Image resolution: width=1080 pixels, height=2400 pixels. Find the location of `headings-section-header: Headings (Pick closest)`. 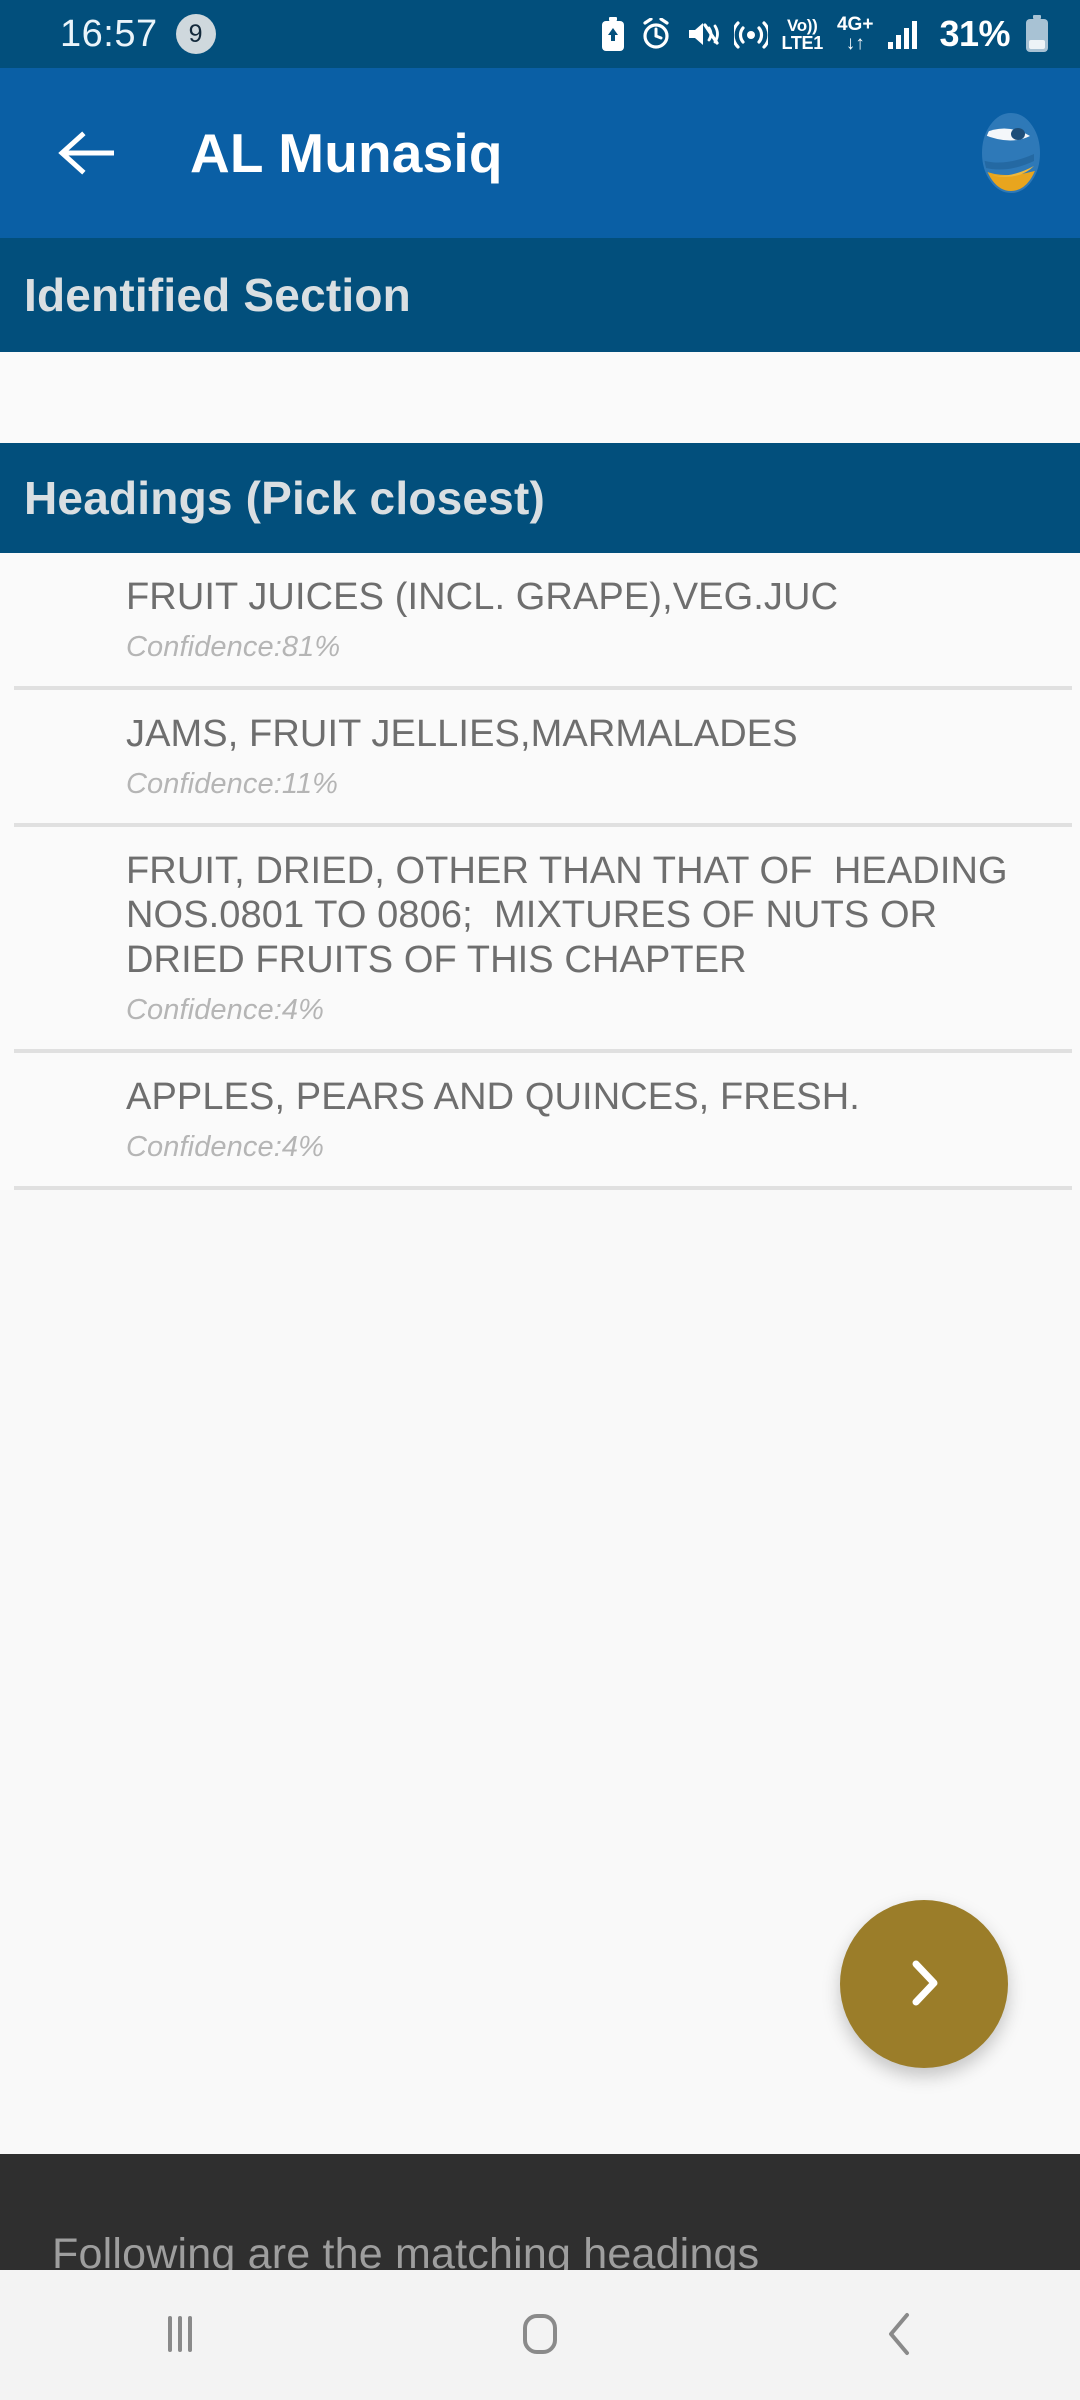

headings-section-header: Headings (Pick closest) is located at coordinates (540, 498).